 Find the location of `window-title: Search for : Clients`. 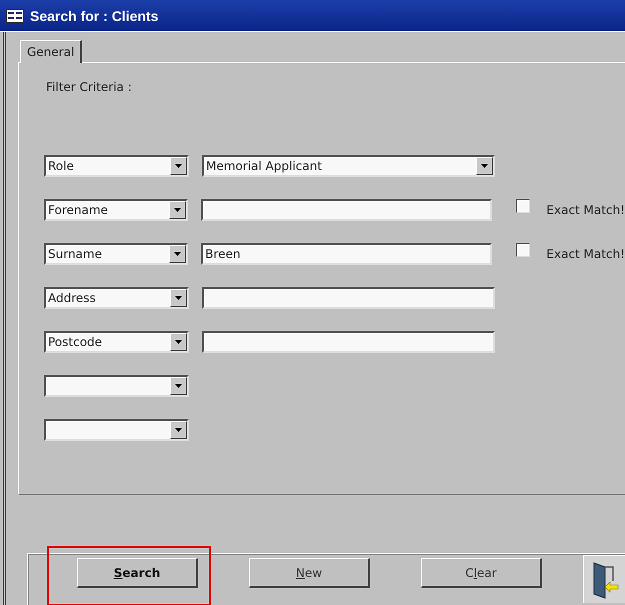

window-title: Search for : Clients is located at coordinates (94, 16).